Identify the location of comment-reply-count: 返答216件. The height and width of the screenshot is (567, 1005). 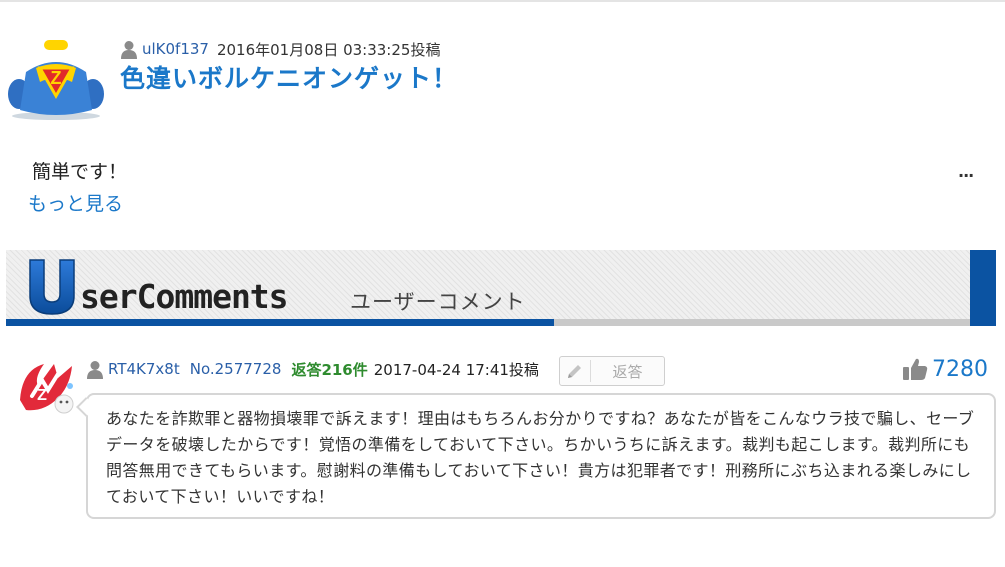
(329, 369).